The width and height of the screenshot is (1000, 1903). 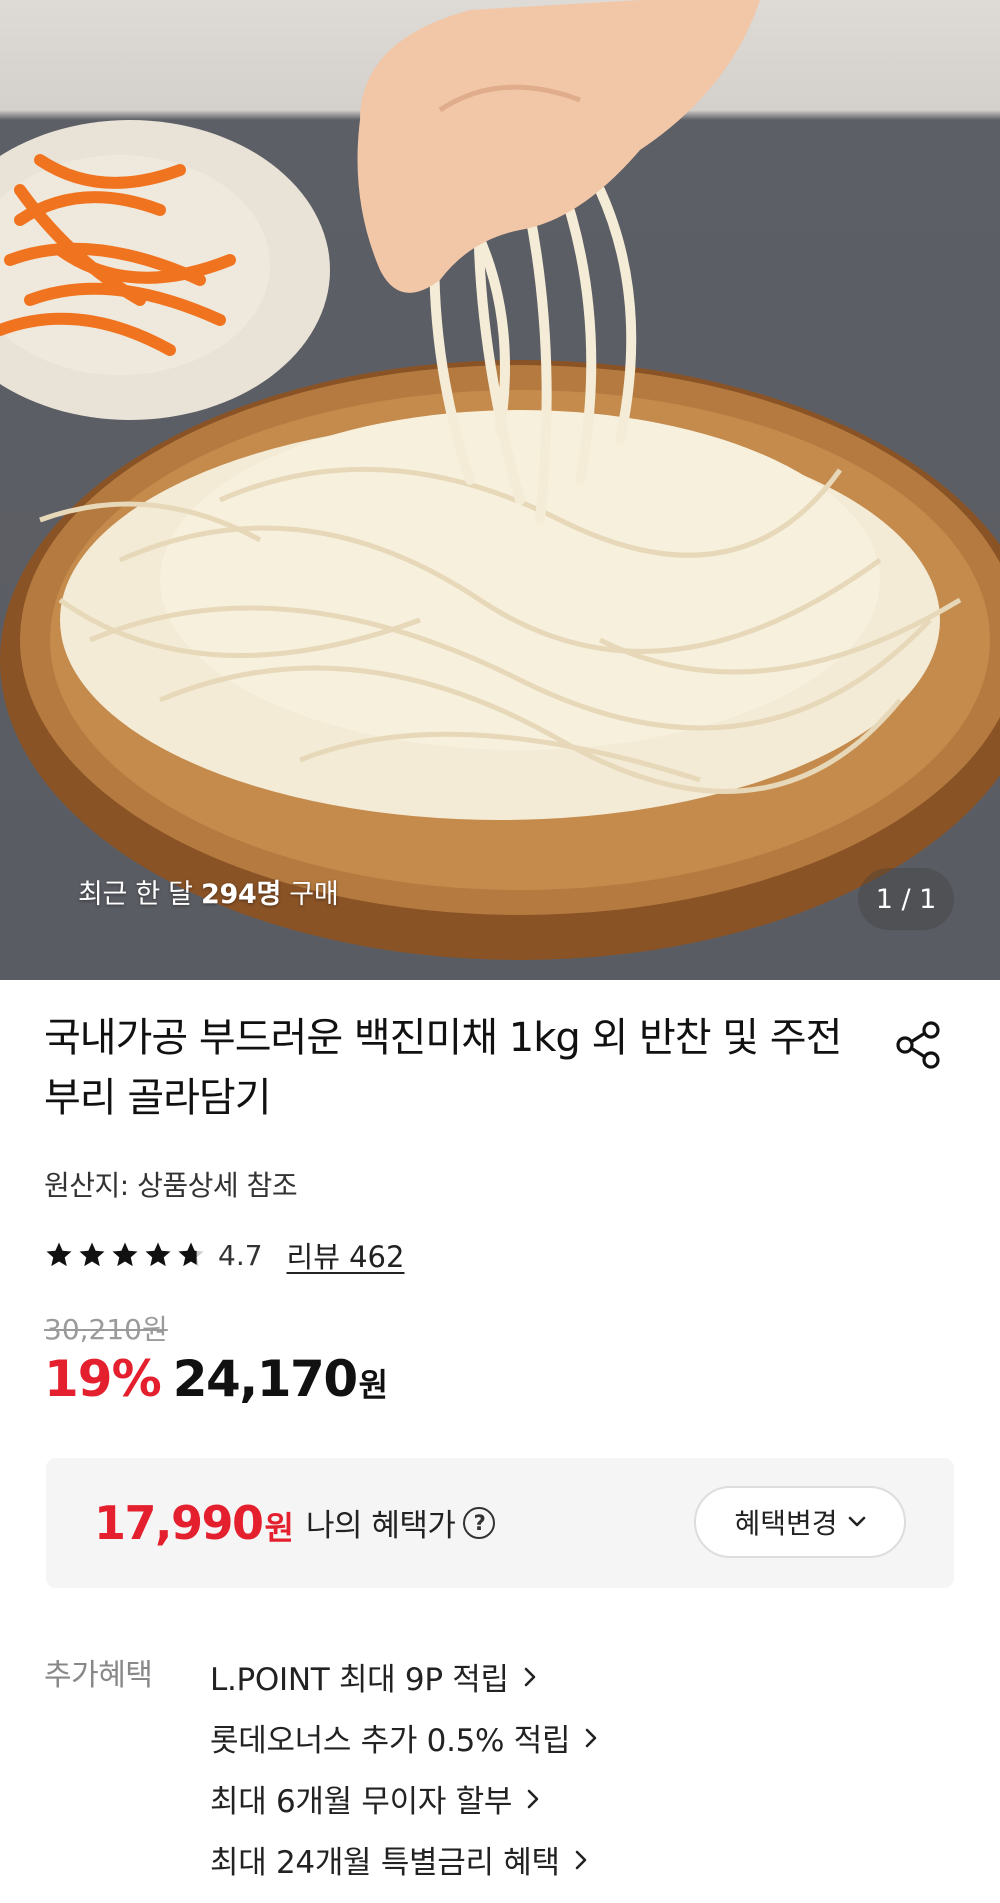 What do you see at coordinates (390, 1741) in the screenshot?
I see `extra-benefit-text: 롯데오너스 추가 0.5% 적립` at bounding box center [390, 1741].